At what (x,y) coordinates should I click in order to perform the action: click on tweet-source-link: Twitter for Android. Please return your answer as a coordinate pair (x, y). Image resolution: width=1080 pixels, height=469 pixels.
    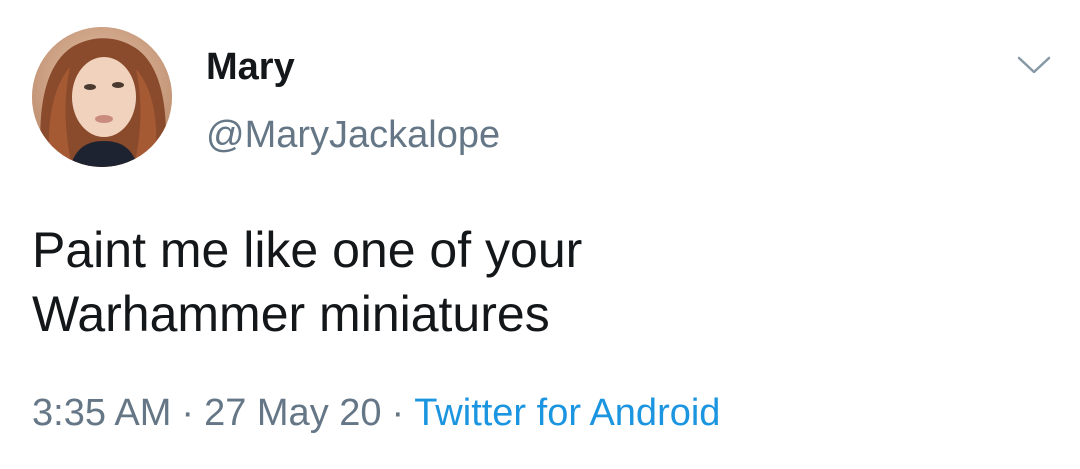
    Looking at the image, I should click on (567, 413).